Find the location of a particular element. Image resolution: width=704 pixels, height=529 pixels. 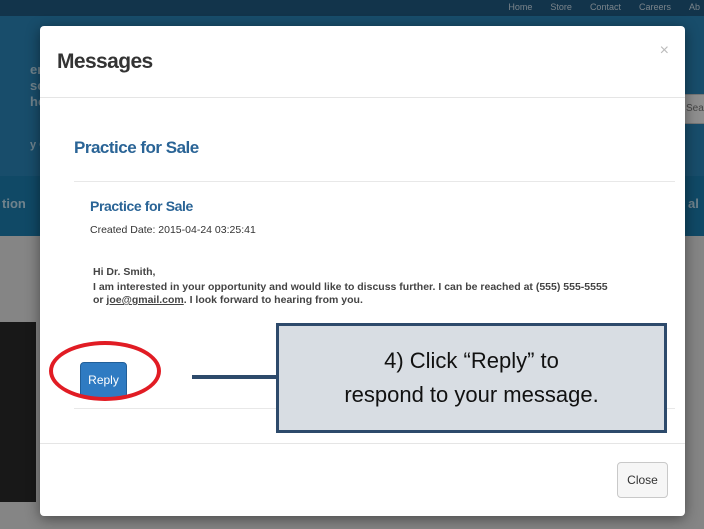

callout-connector-line is located at coordinates (236, 377).